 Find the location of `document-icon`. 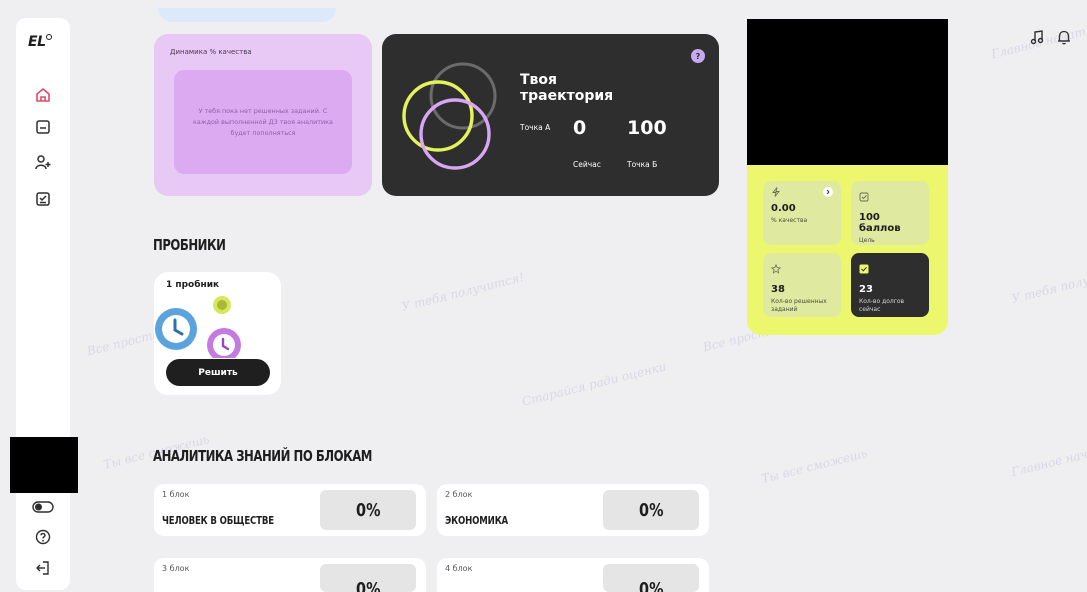

document-icon is located at coordinates (43, 127).